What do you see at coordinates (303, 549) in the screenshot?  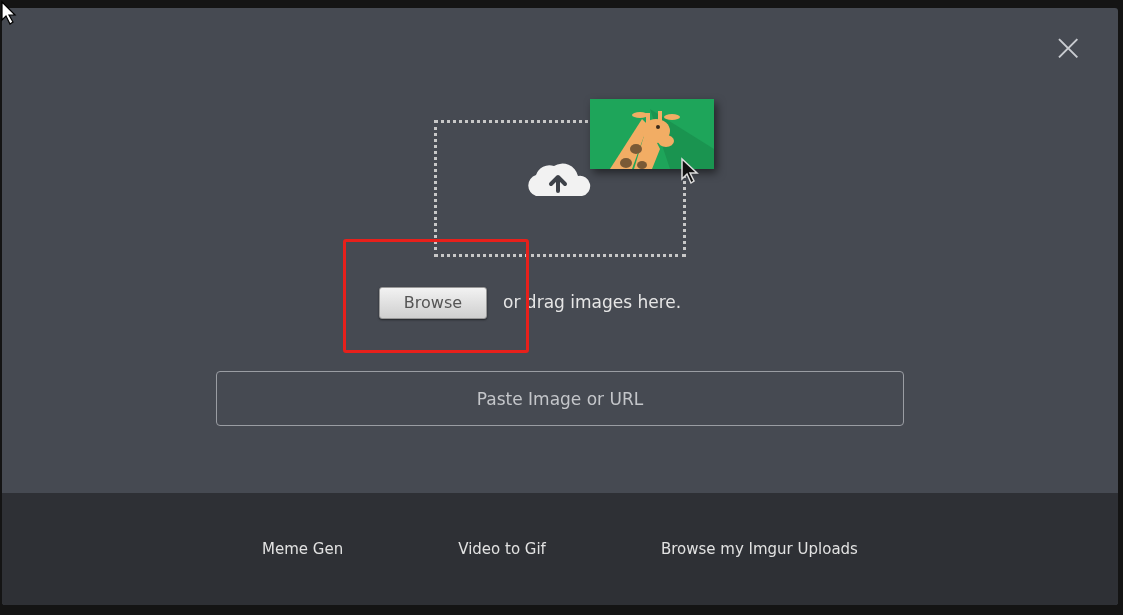 I see `footer-link: Meme Gen` at bounding box center [303, 549].